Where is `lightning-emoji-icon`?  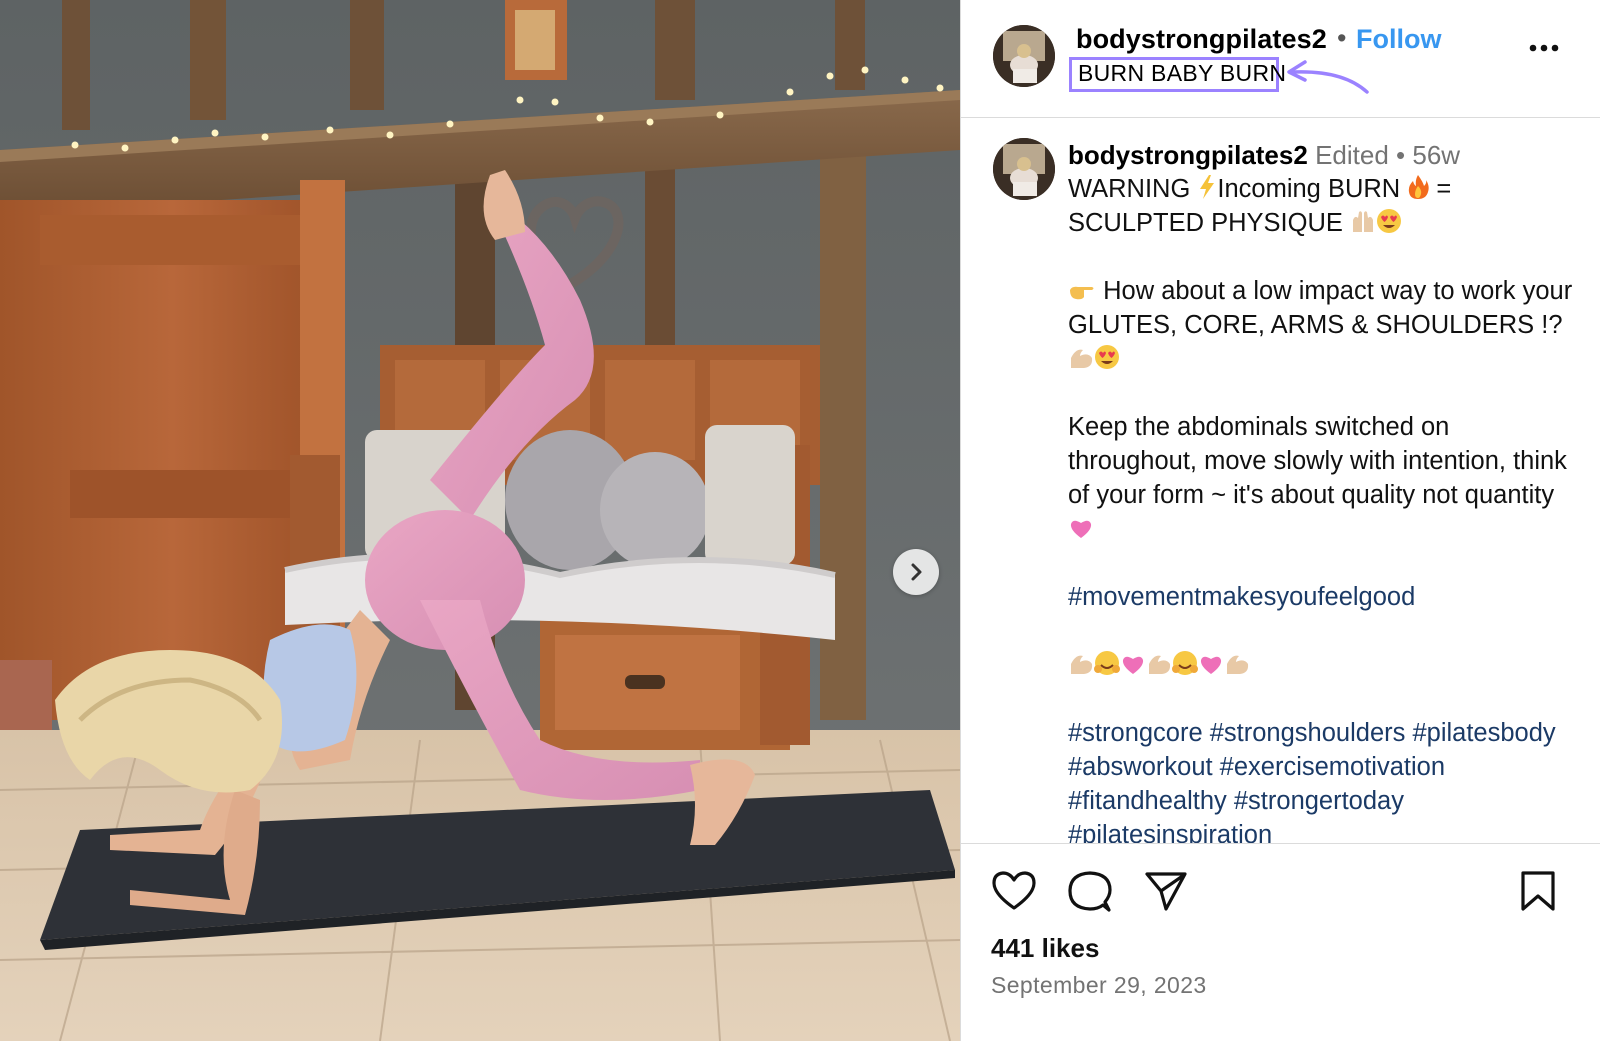 lightning-emoji-icon is located at coordinates (1207, 187).